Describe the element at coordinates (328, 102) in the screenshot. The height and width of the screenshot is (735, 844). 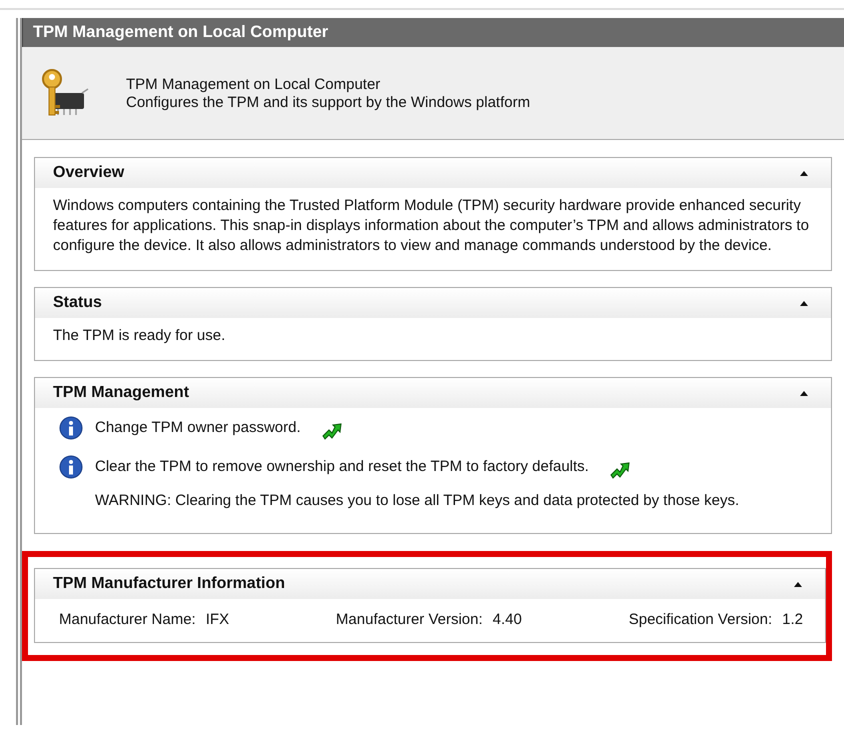
I see `header-subtitle: Configures the TPM and its support by the Windows platform` at that location.